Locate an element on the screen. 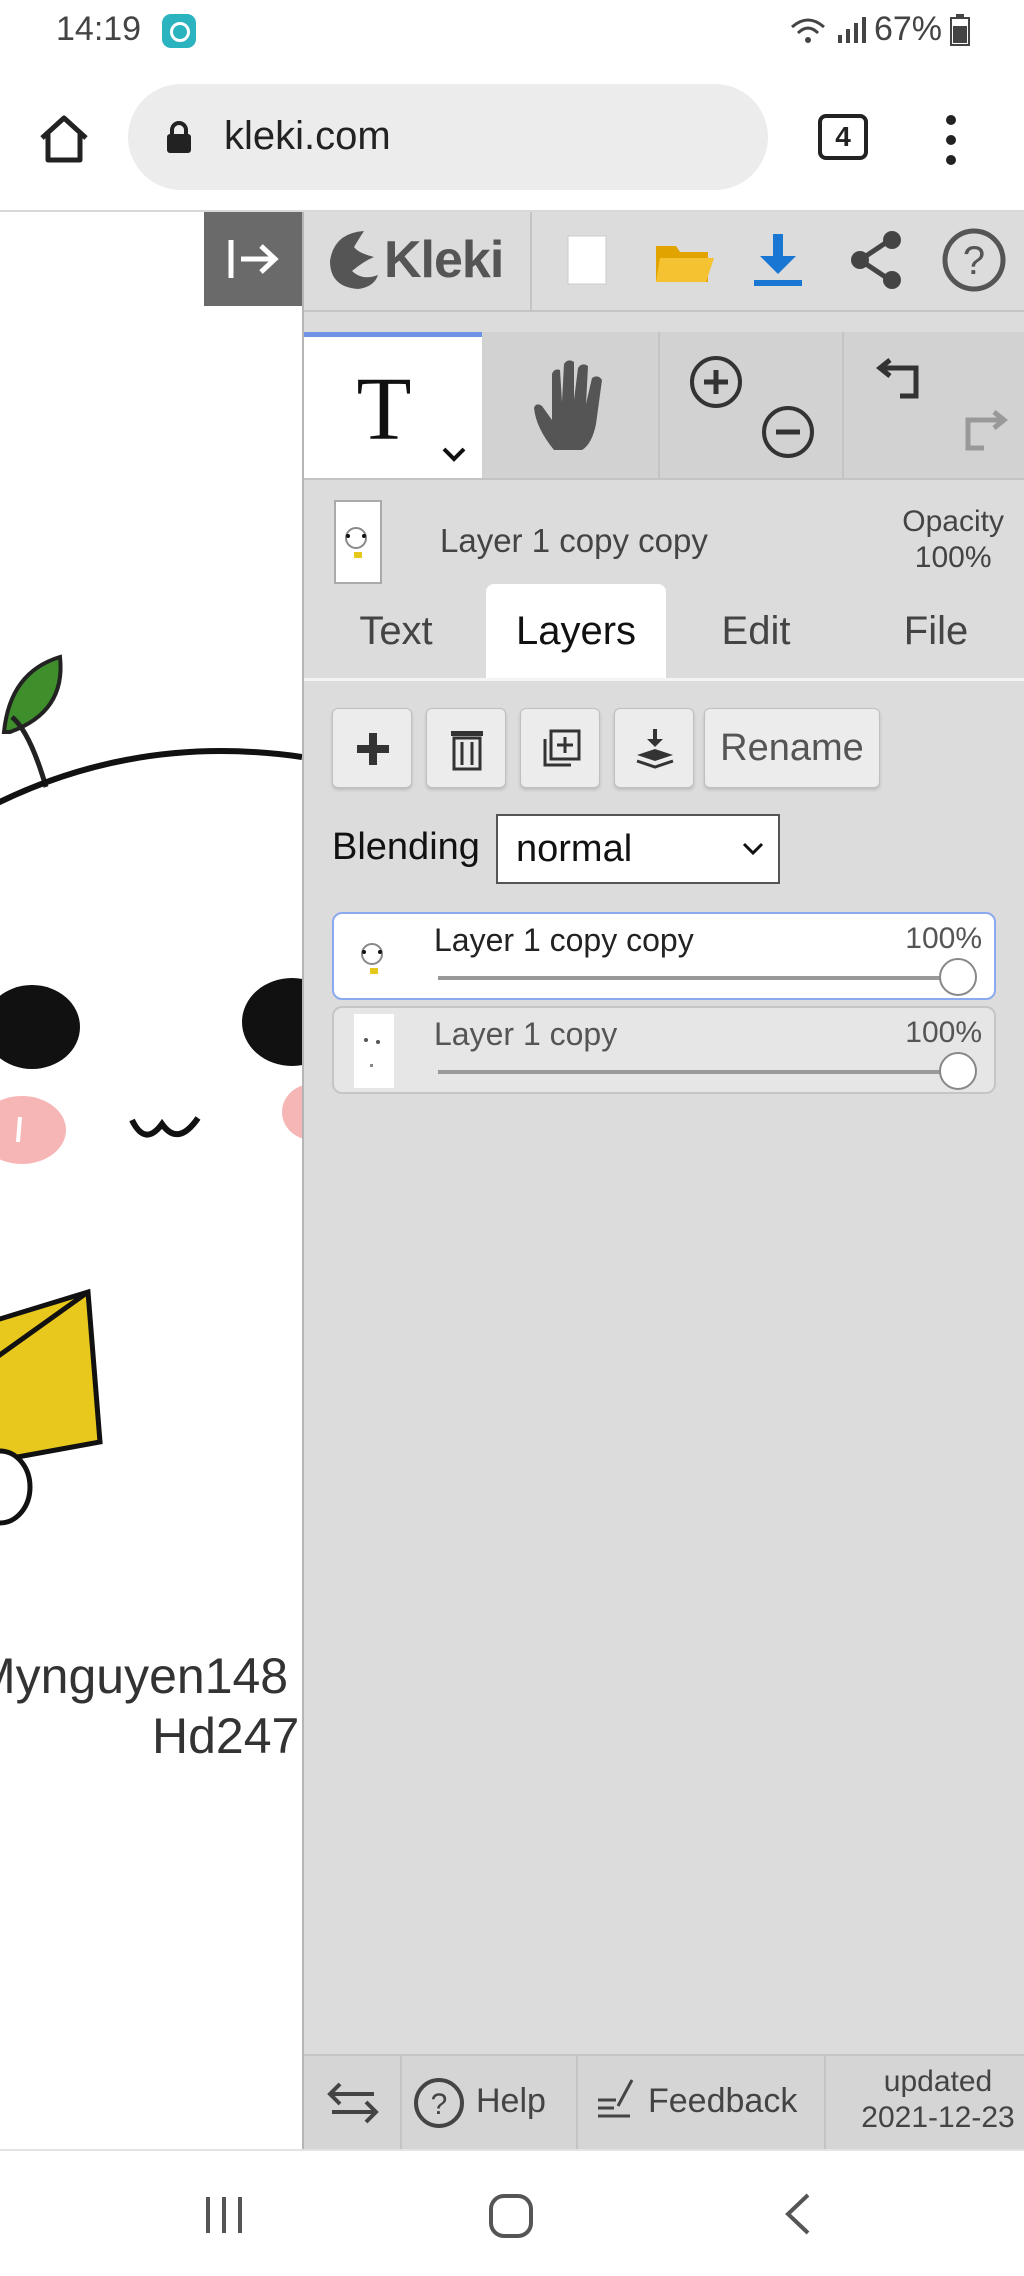 The height and width of the screenshot is (2276, 1024). battery-percent: 67% is located at coordinates (907, 29).